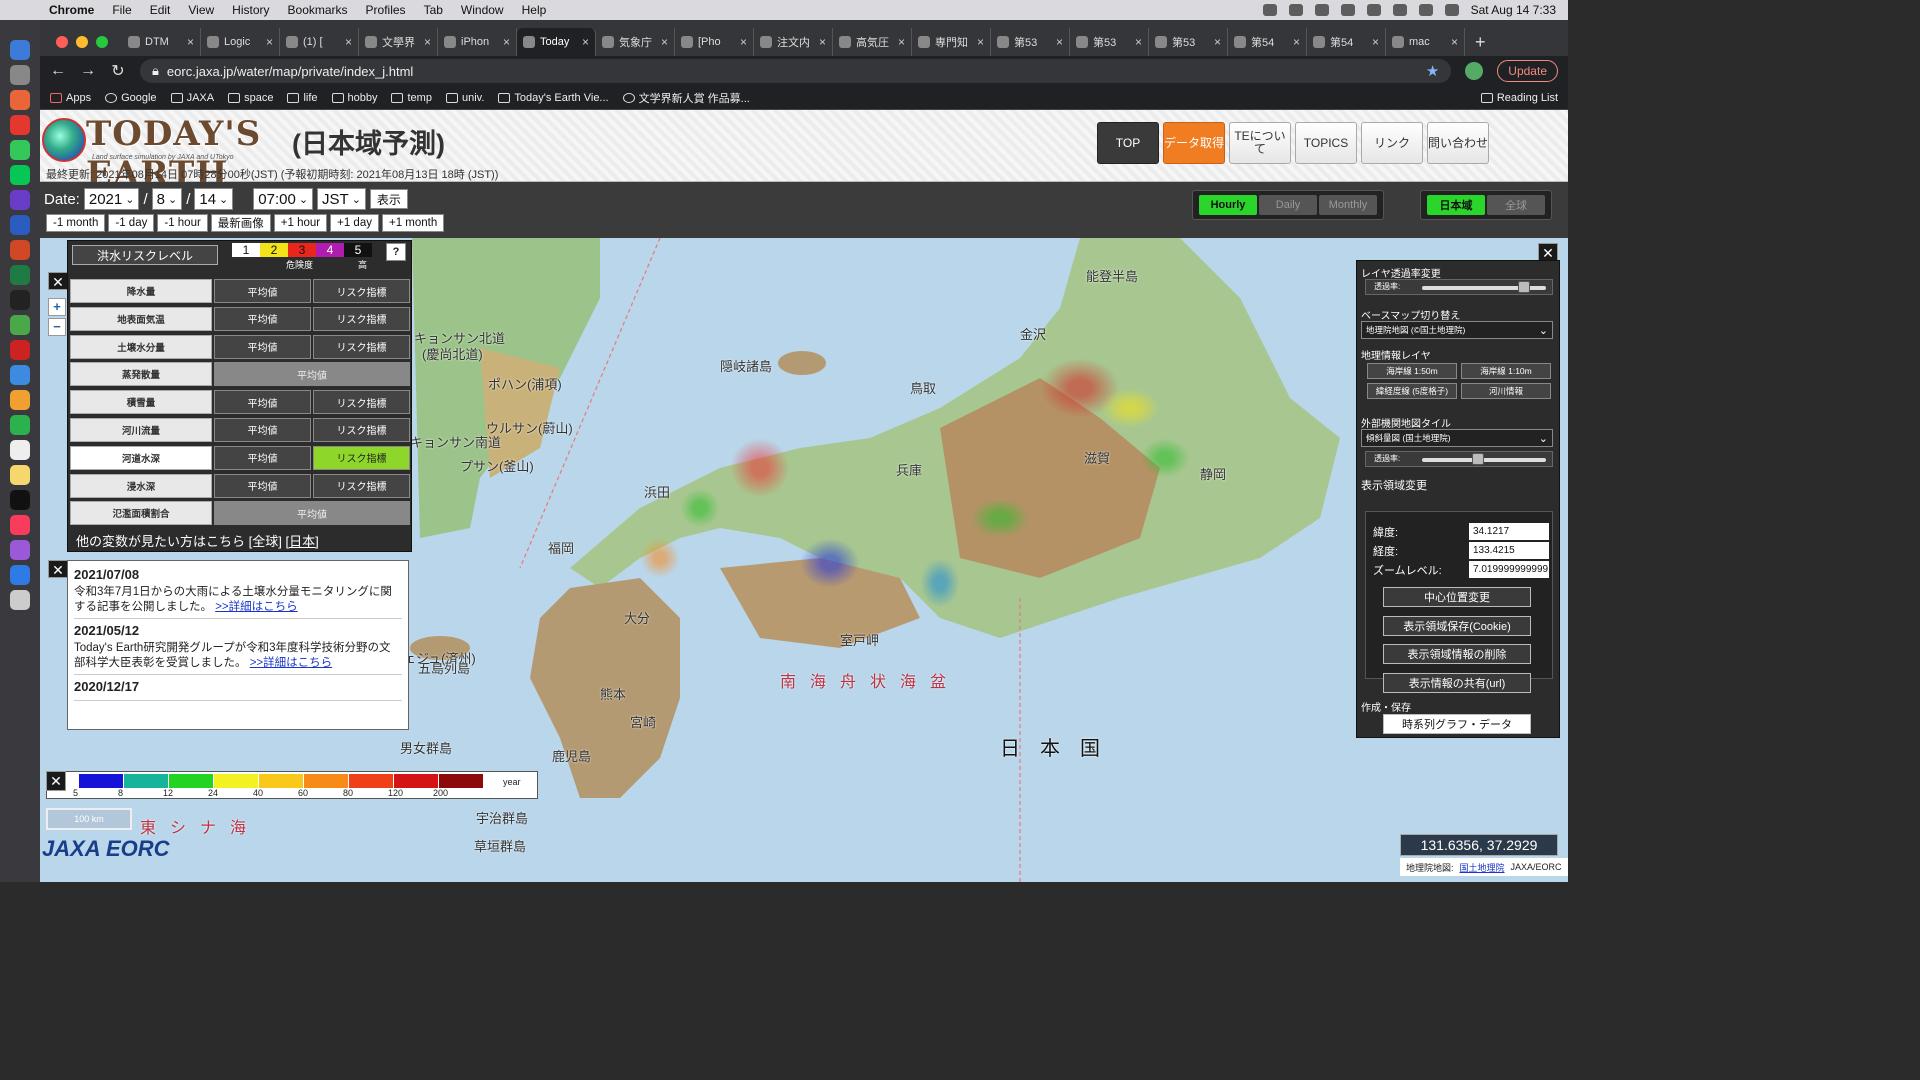  Describe the element at coordinates (1260, 143) in the screenshot. I see `nav-about-button: TEについて` at that location.